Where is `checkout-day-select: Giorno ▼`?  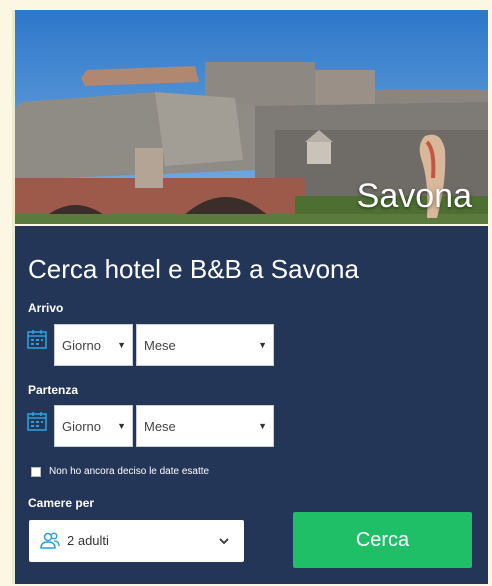
checkout-day-select: Giorno ▼ is located at coordinates (93, 426).